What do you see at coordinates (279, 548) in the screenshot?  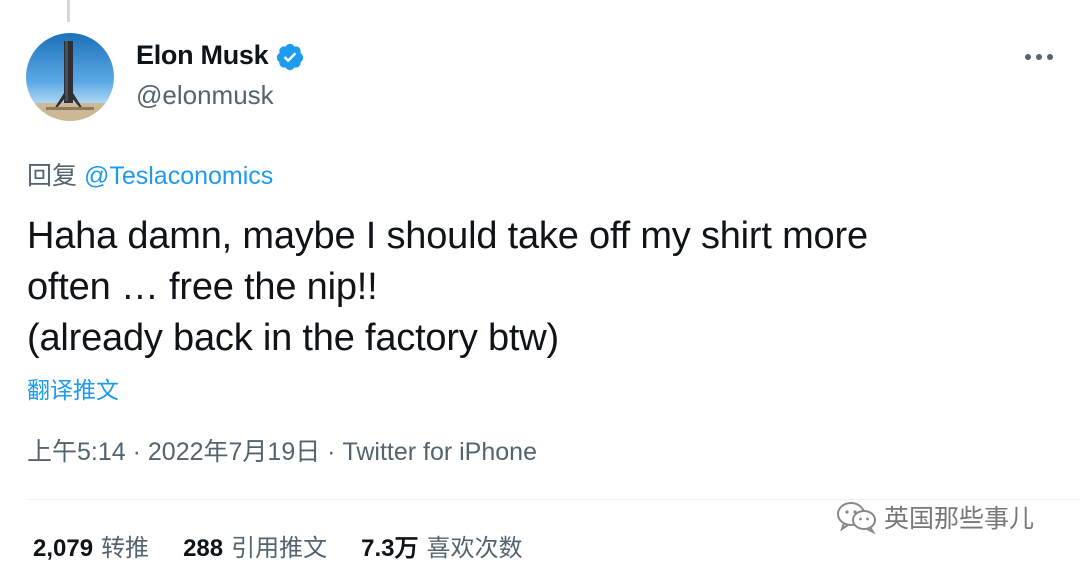 I see `quotes-label: 引用推文` at bounding box center [279, 548].